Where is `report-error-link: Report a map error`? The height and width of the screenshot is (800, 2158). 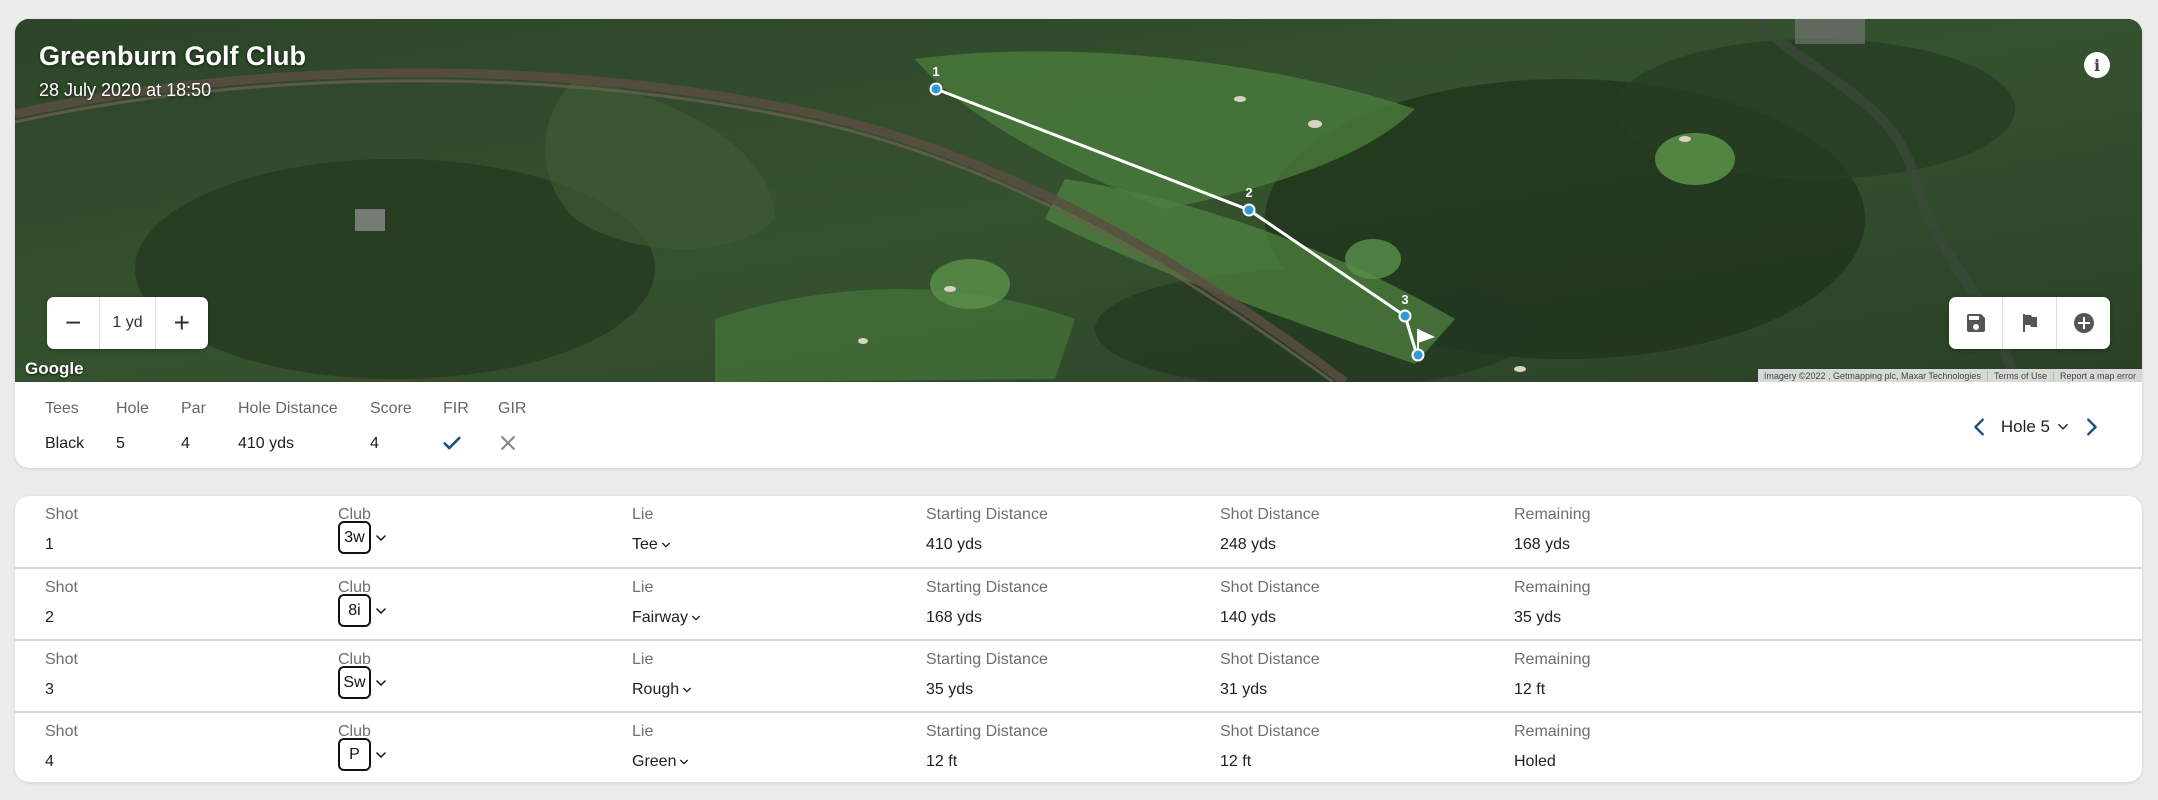
report-error-link: Report a map error is located at coordinates (2097, 375).